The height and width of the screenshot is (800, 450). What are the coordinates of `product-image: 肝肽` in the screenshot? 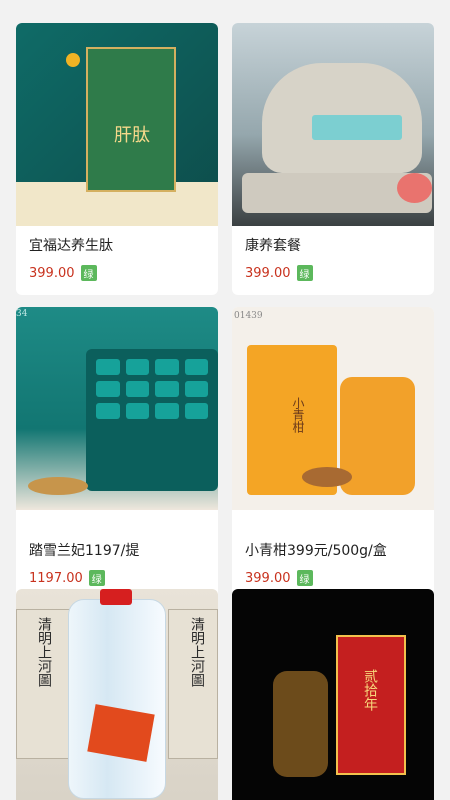 It's located at (117, 124).